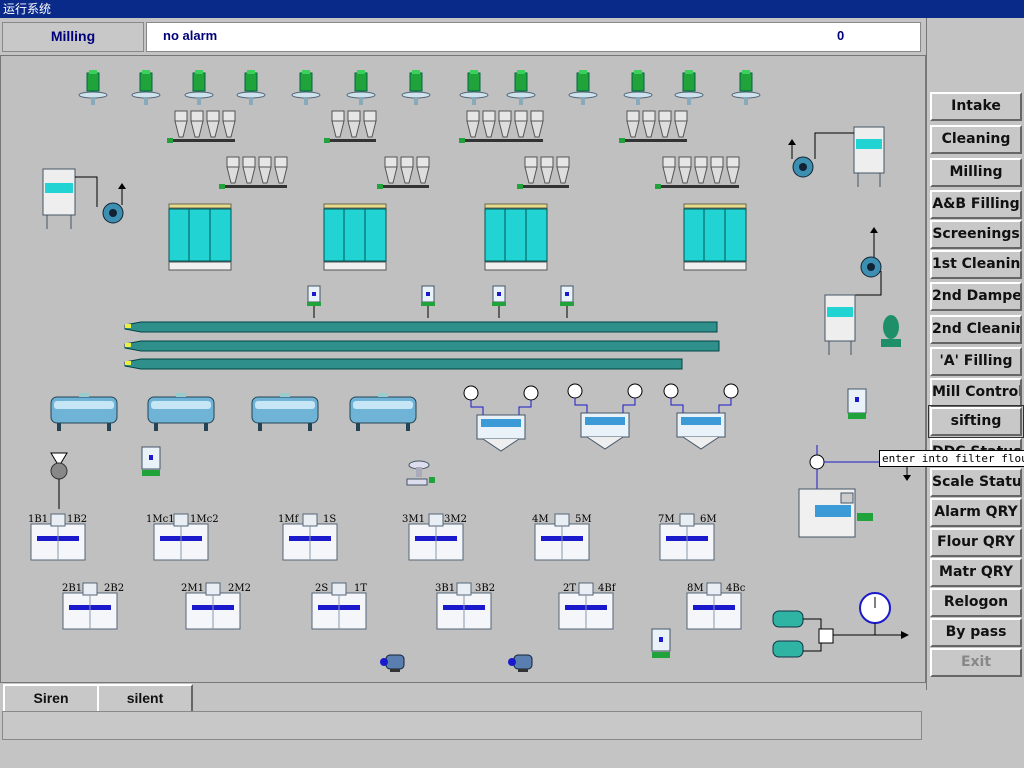 The width and height of the screenshot is (1024, 768). Describe the element at coordinates (533, 37) in the screenshot. I see `alarm-bar: no alarm 0` at that location.